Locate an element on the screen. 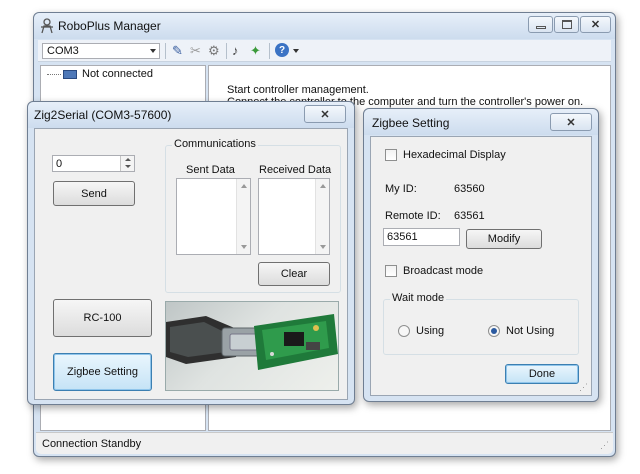 The height and width of the screenshot is (474, 640). zig2serial-title: Zig2Serial (COM3-57600) is located at coordinates (103, 115).